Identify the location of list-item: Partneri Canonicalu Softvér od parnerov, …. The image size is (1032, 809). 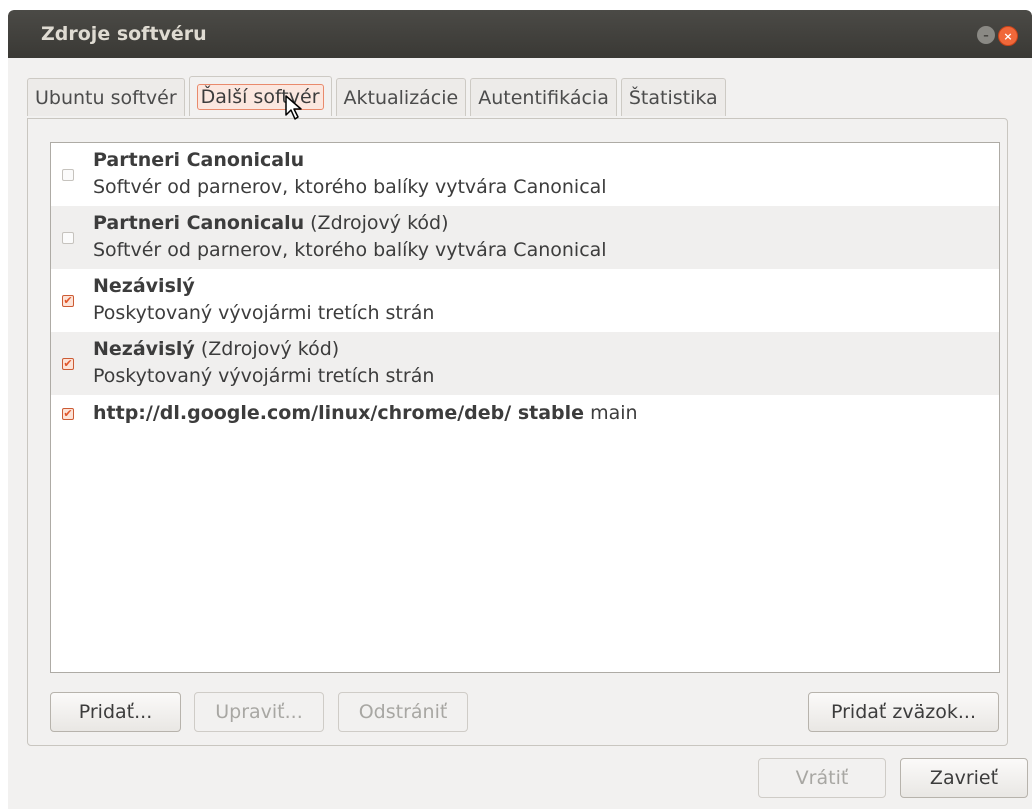
(525, 174).